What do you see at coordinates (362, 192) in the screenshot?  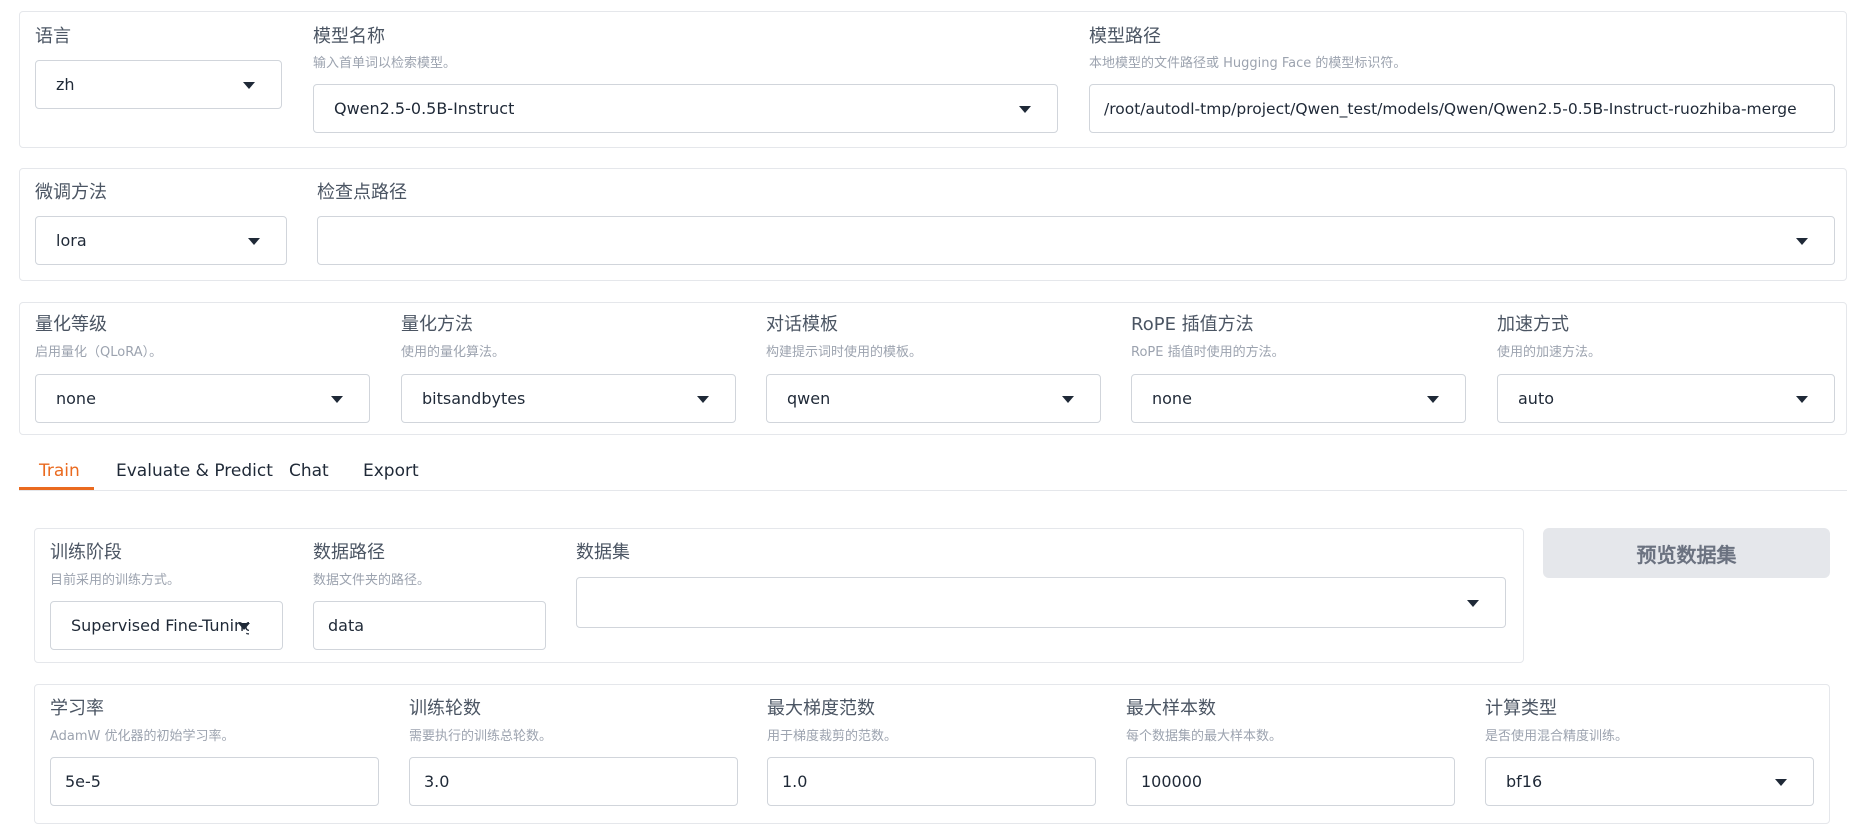 I see `checkpoint-label: 检查点路径` at bounding box center [362, 192].